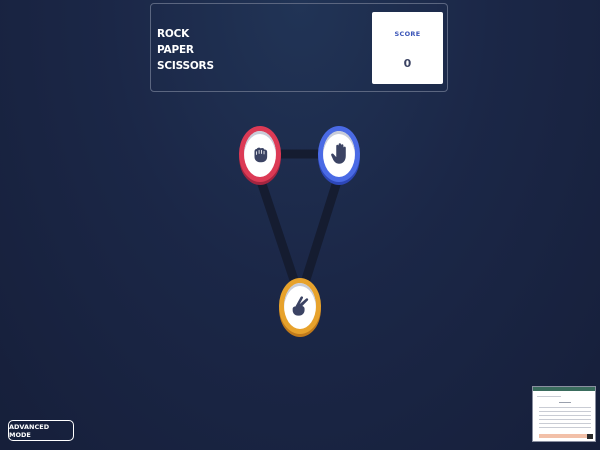  I want to click on thumbnail-corner-badge, so click(590, 436).